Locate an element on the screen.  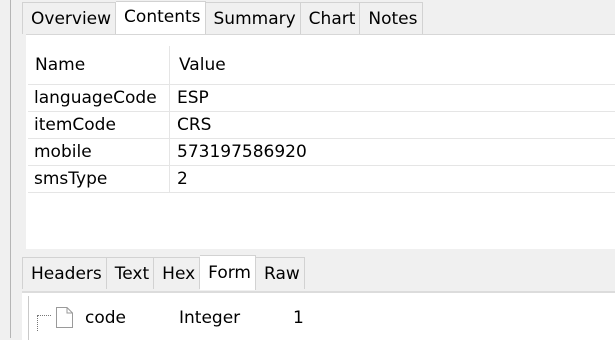
column-header-value: Value is located at coordinates (198, 65).